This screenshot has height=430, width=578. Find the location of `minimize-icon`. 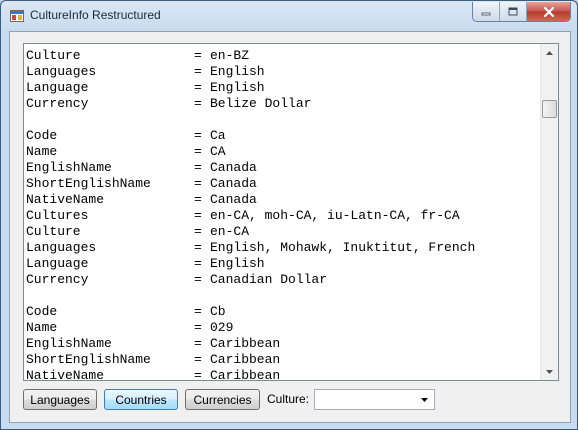

minimize-icon is located at coordinates (486, 13).